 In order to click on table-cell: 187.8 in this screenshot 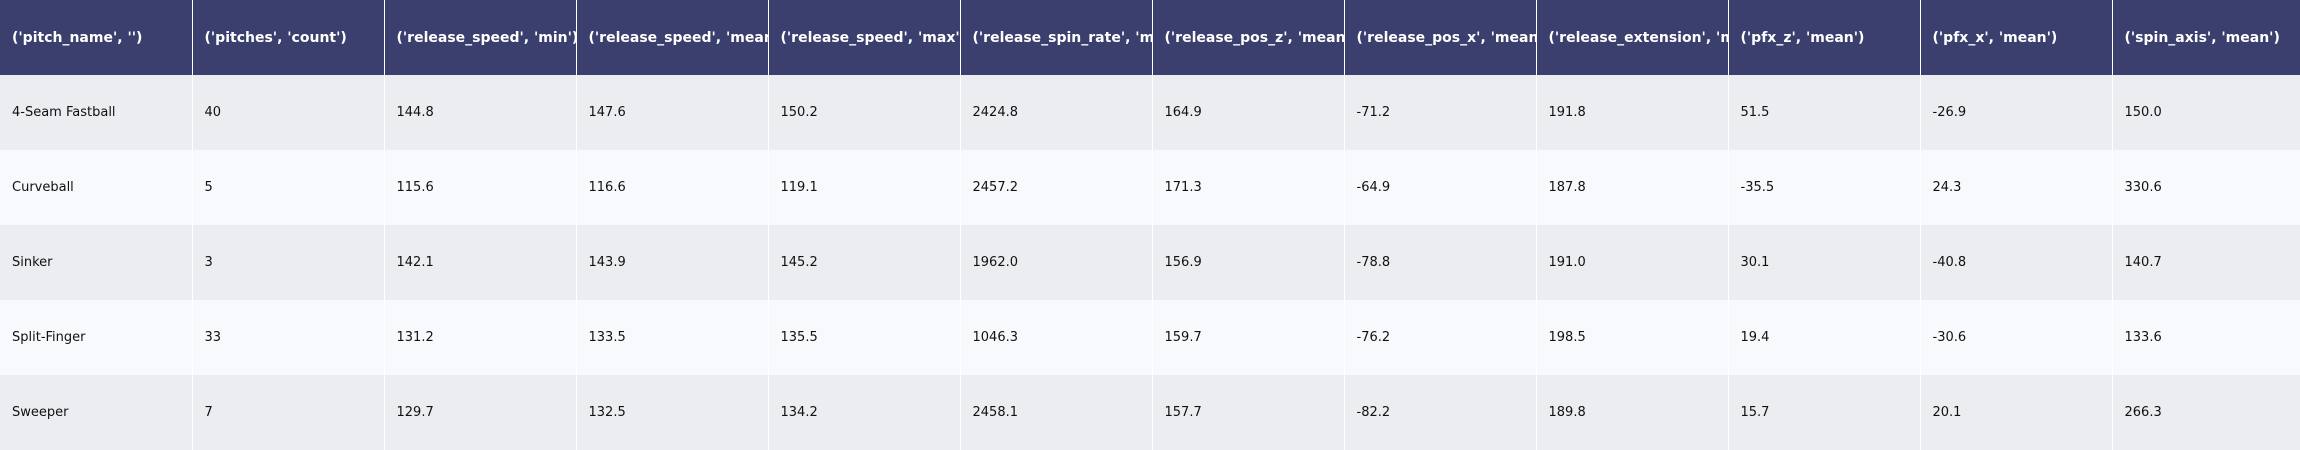, I will do `click(1631, 187)`.